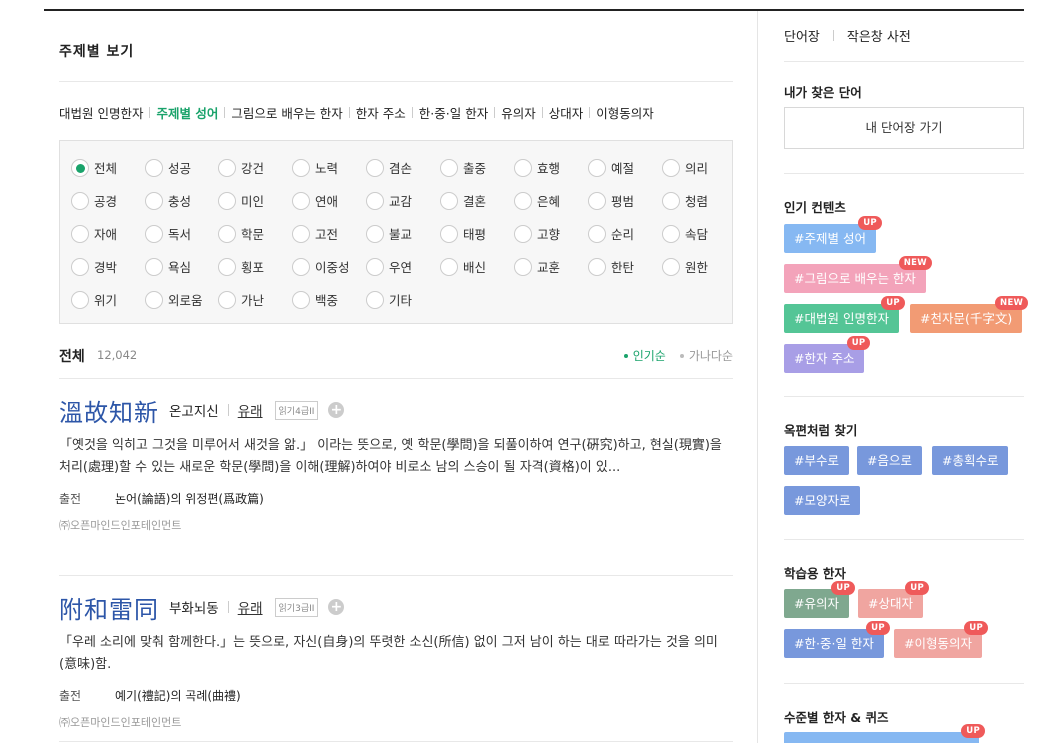 The image size is (1051, 743). Describe the element at coordinates (685, 233) in the screenshot. I see `topic-radio: 속담` at that location.